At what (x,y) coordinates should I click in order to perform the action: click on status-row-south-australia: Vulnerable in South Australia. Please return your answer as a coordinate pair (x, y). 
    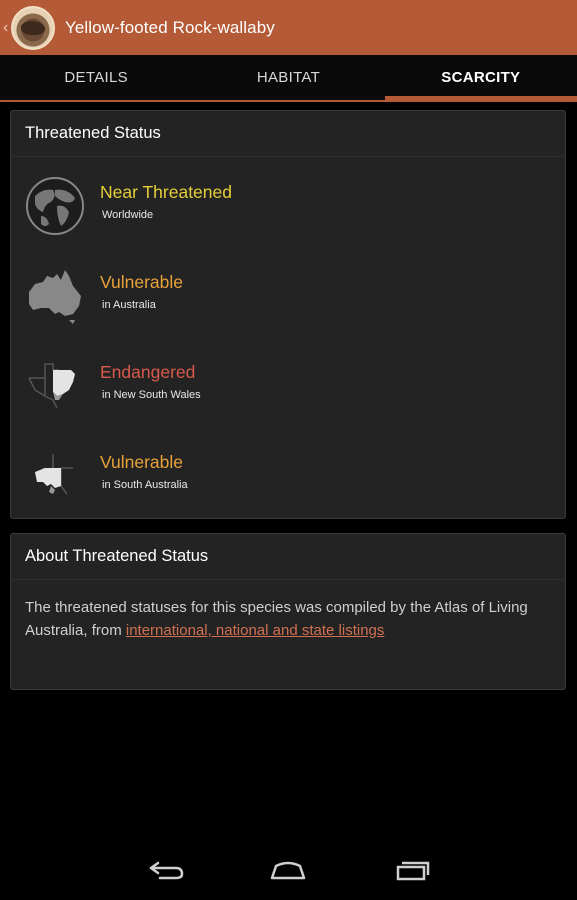
    Looking at the image, I should click on (285, 481).